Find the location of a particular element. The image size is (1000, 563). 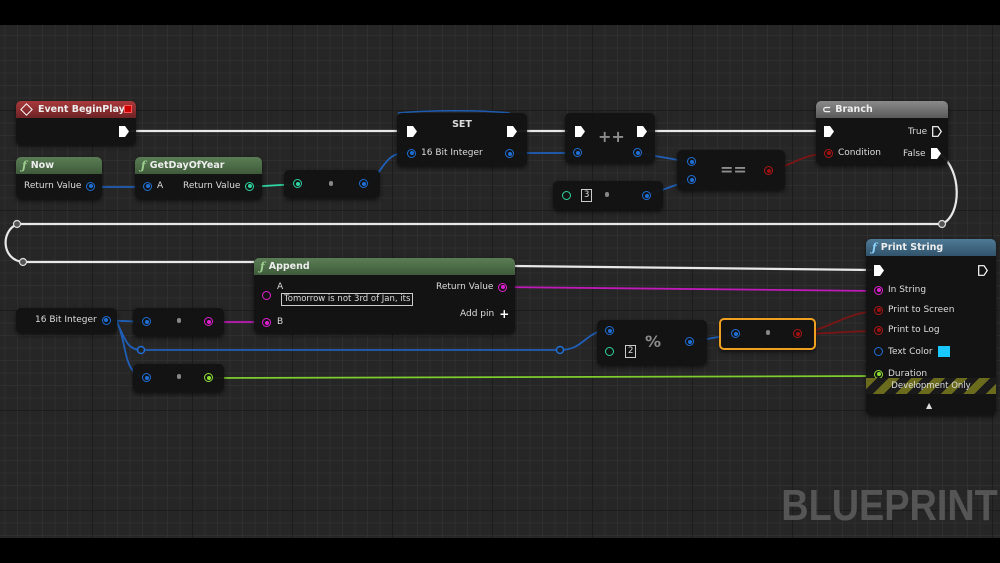

node-header: Event BeginPlay is located at coordinates (76, 109).